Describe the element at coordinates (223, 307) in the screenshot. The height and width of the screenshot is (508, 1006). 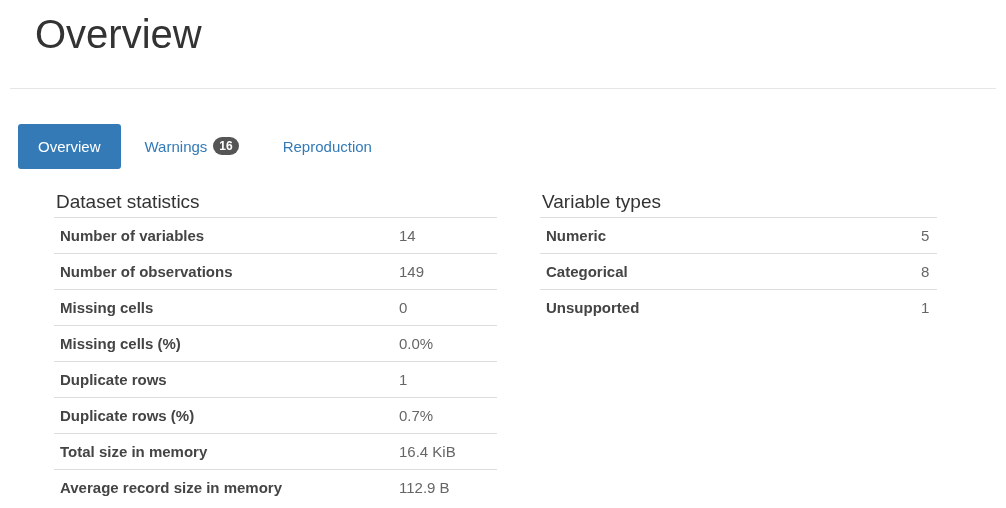
I see `row-label: Missing cells` at that location.